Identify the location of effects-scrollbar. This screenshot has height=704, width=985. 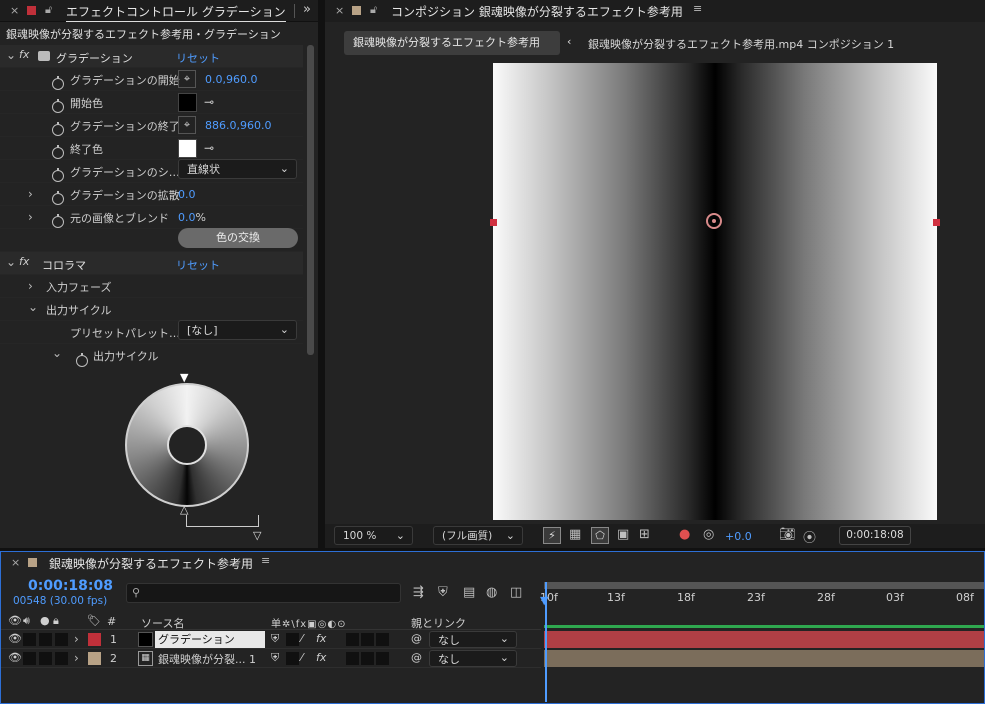
(310, 200).